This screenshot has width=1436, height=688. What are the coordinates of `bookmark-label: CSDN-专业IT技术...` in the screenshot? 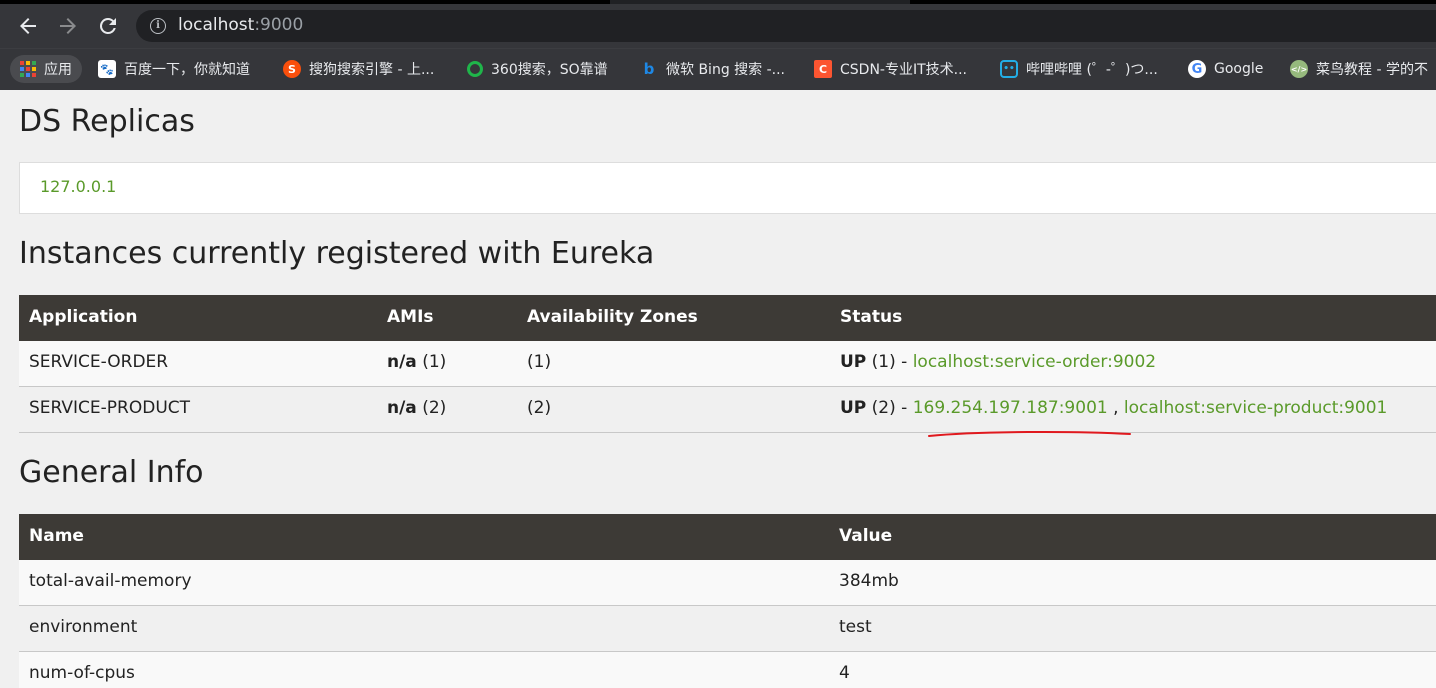 It's located at (903, 70).